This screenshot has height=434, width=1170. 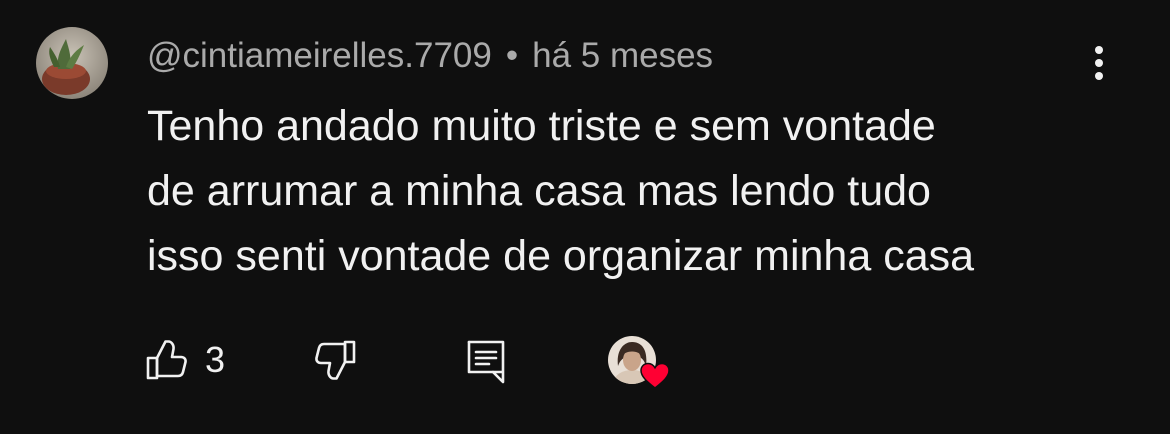 I want to click on reply-button, so click(x=486, y=361).